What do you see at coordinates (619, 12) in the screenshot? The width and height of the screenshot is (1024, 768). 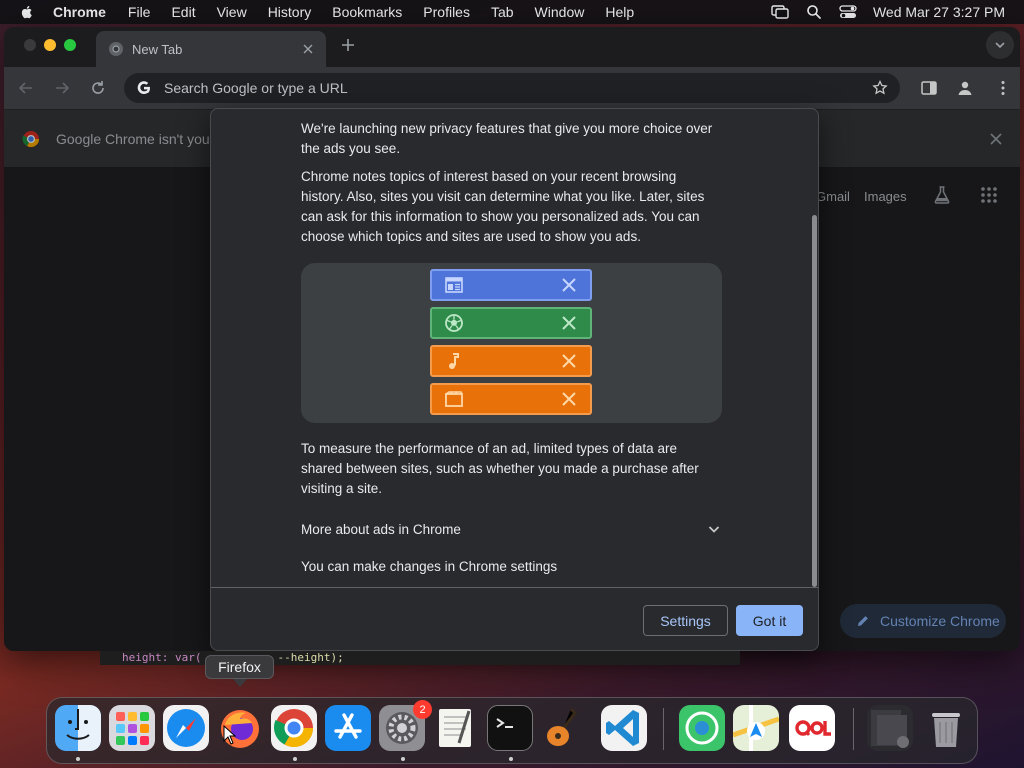 I see `menu-help: Help` at bounding box center [619, 12].